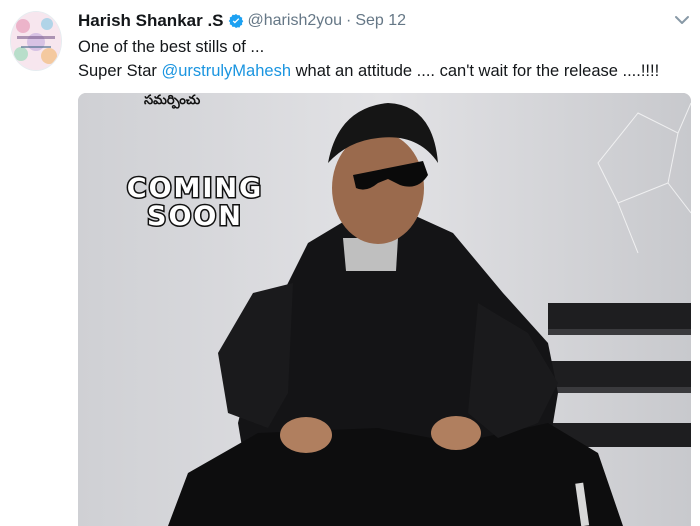 This screenshot has height=526, width=700. Describe the element at coordinates (226, 71) in the screenshot. I see `mention-link: @urstrulyMahesh` at that location.